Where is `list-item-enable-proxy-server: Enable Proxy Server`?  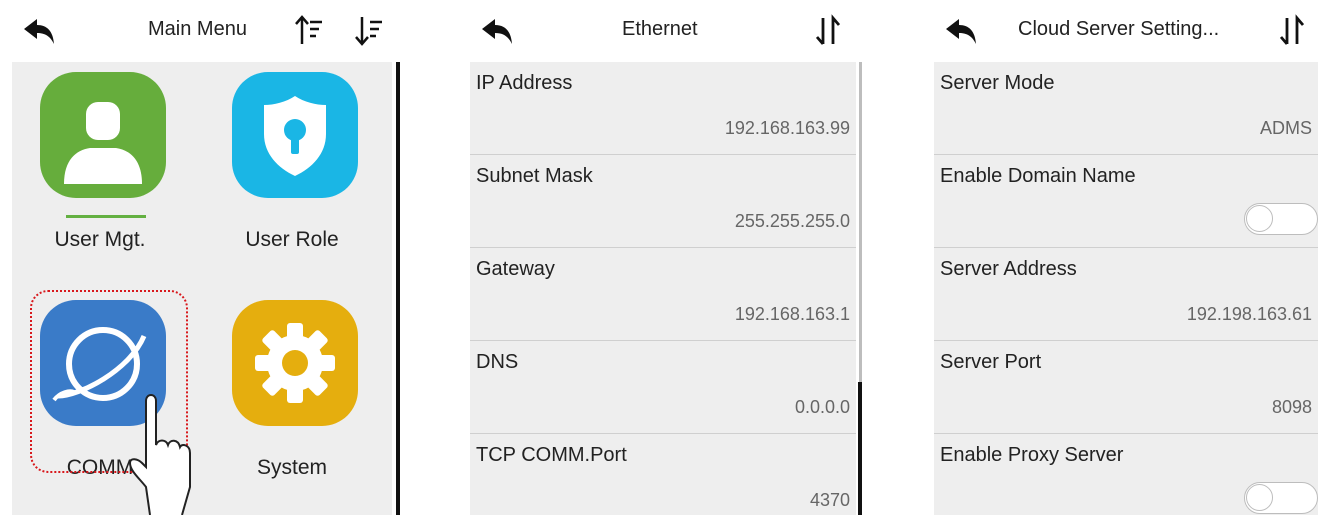
list-item-enable-proxy-server: Enable Proxy Server is located at coordinates (1126, 474).